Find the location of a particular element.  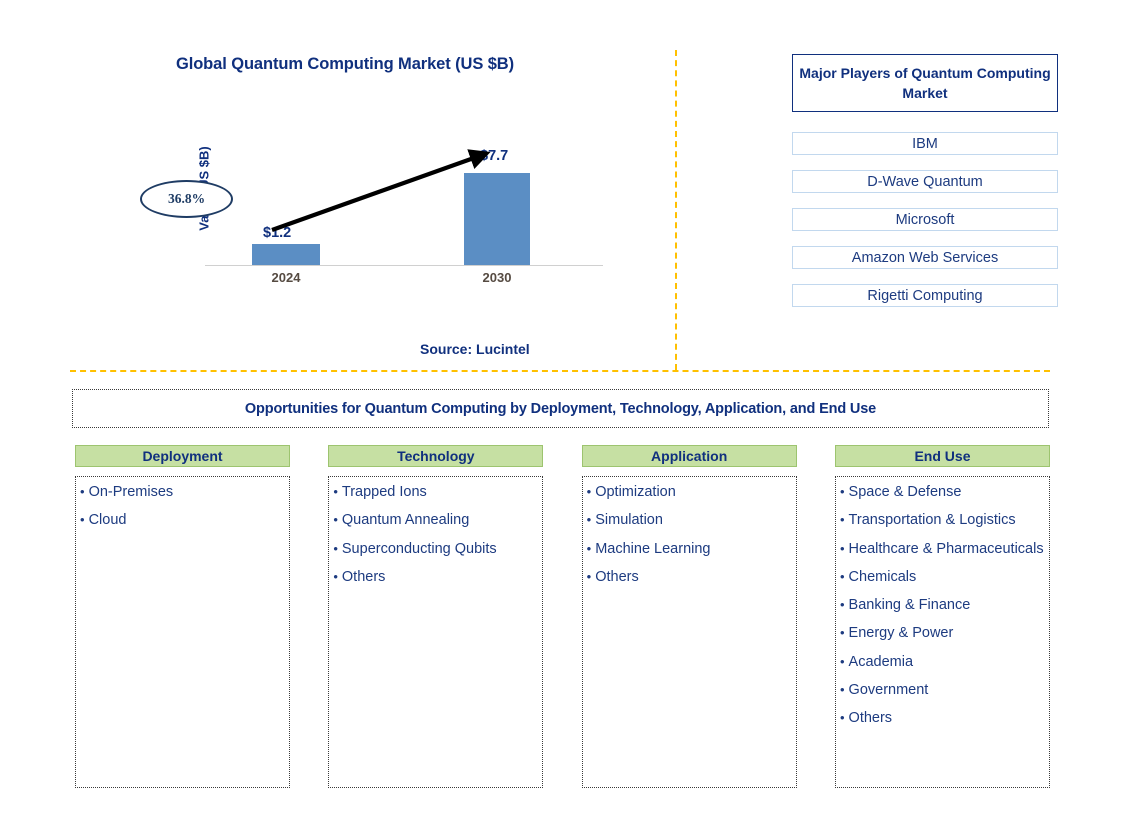

cagr-bubble: 36.8% is located at coordinates (186, 199).